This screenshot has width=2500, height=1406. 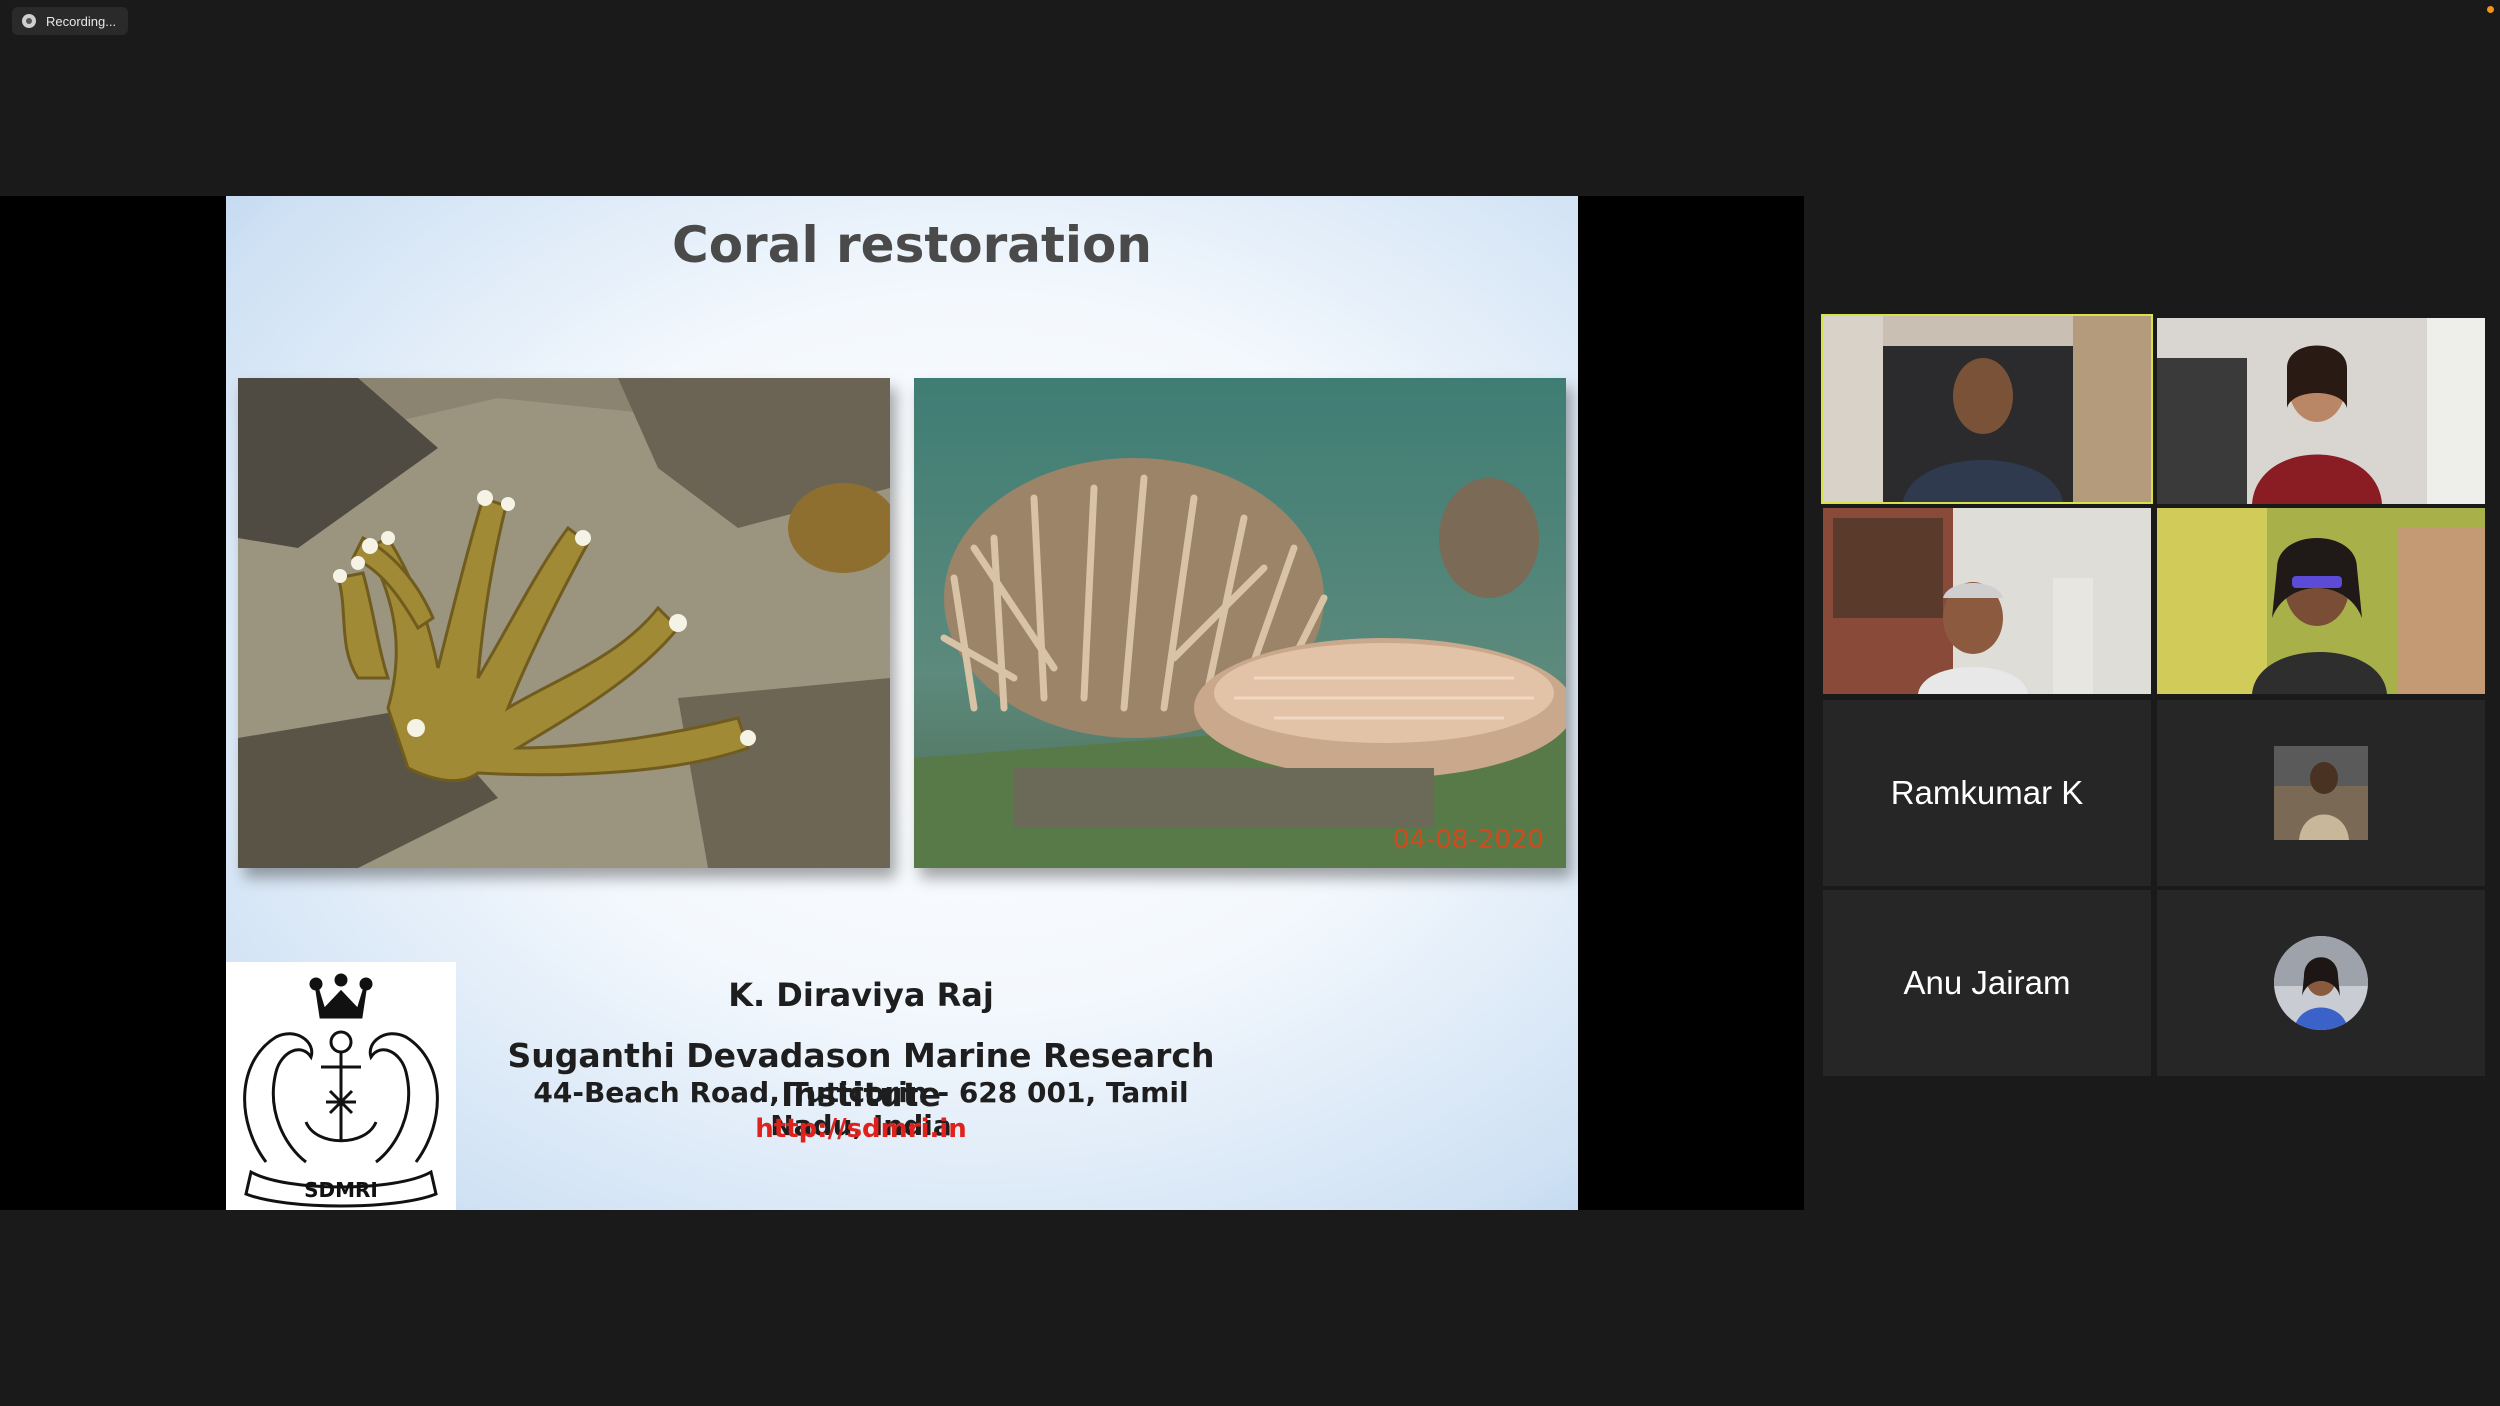 I want to click on participant-tile-name-only: Anu Jairam, so click(x=1987, y=983).